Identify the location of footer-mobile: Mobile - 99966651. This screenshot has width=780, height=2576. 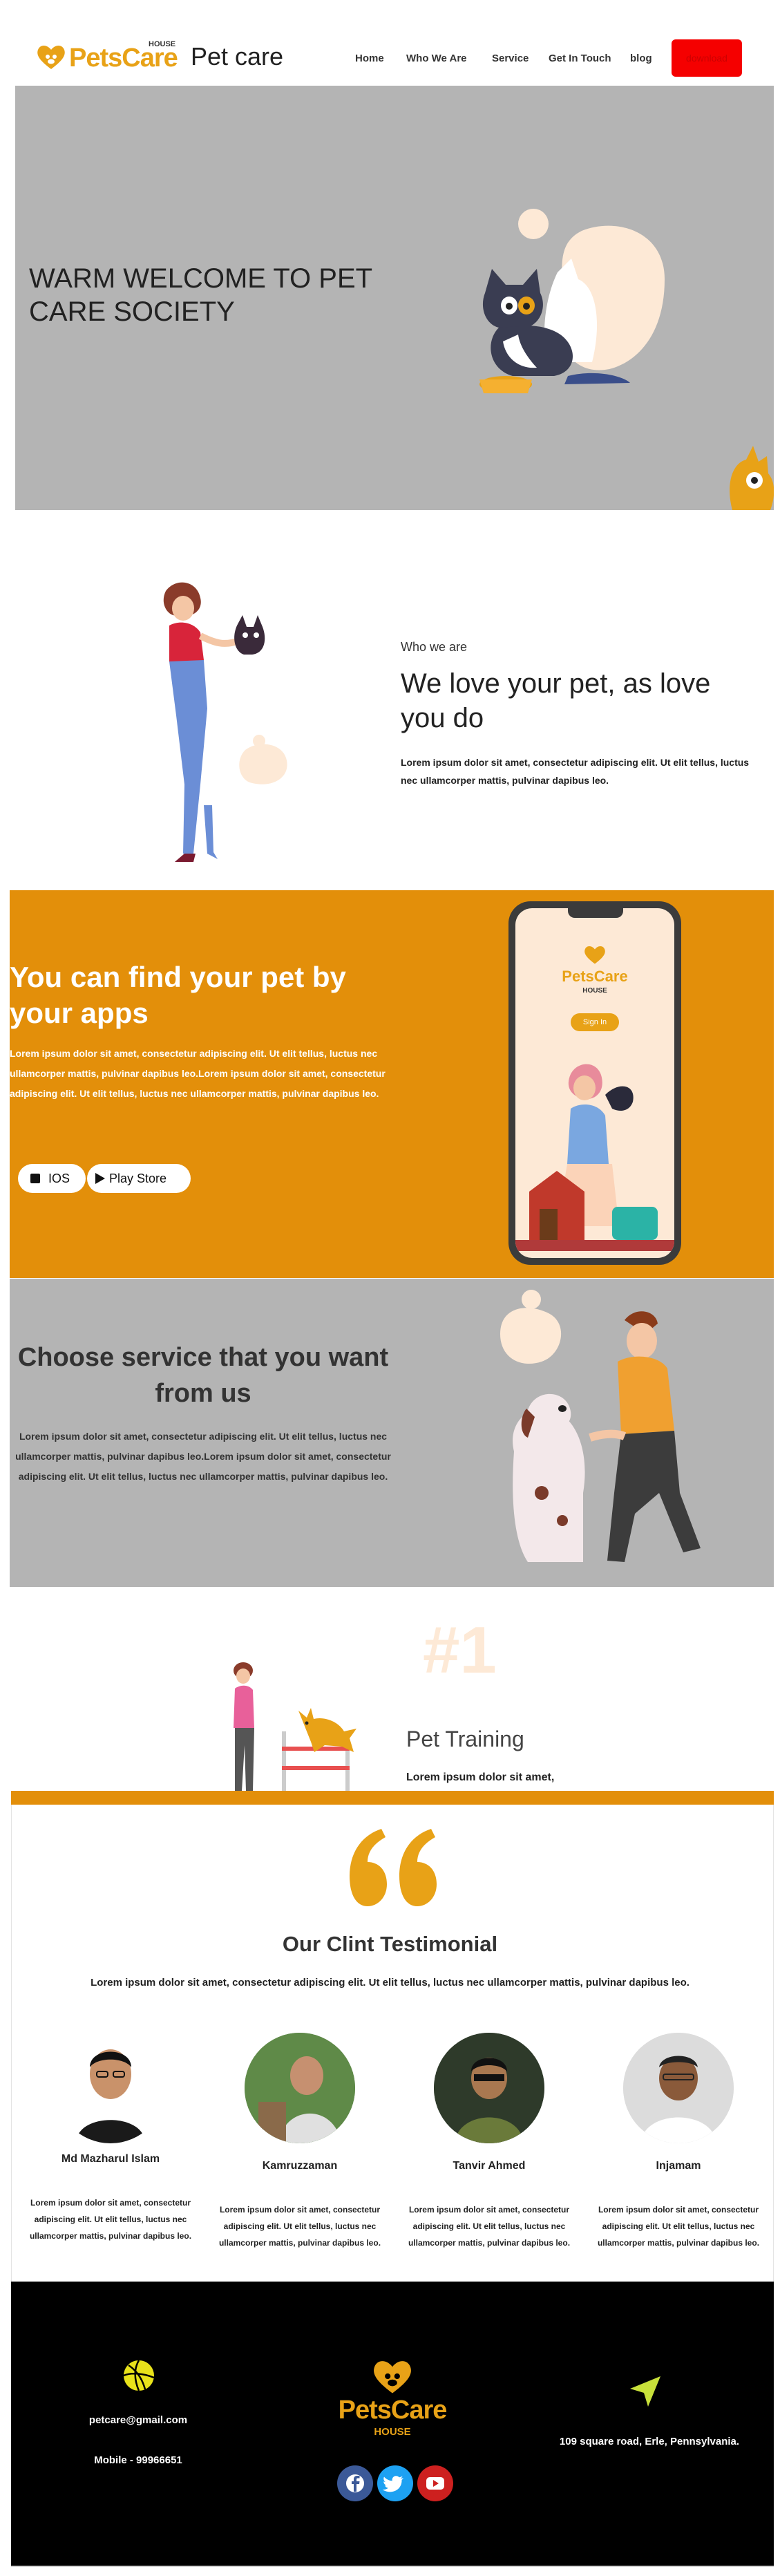
(138, 2460).